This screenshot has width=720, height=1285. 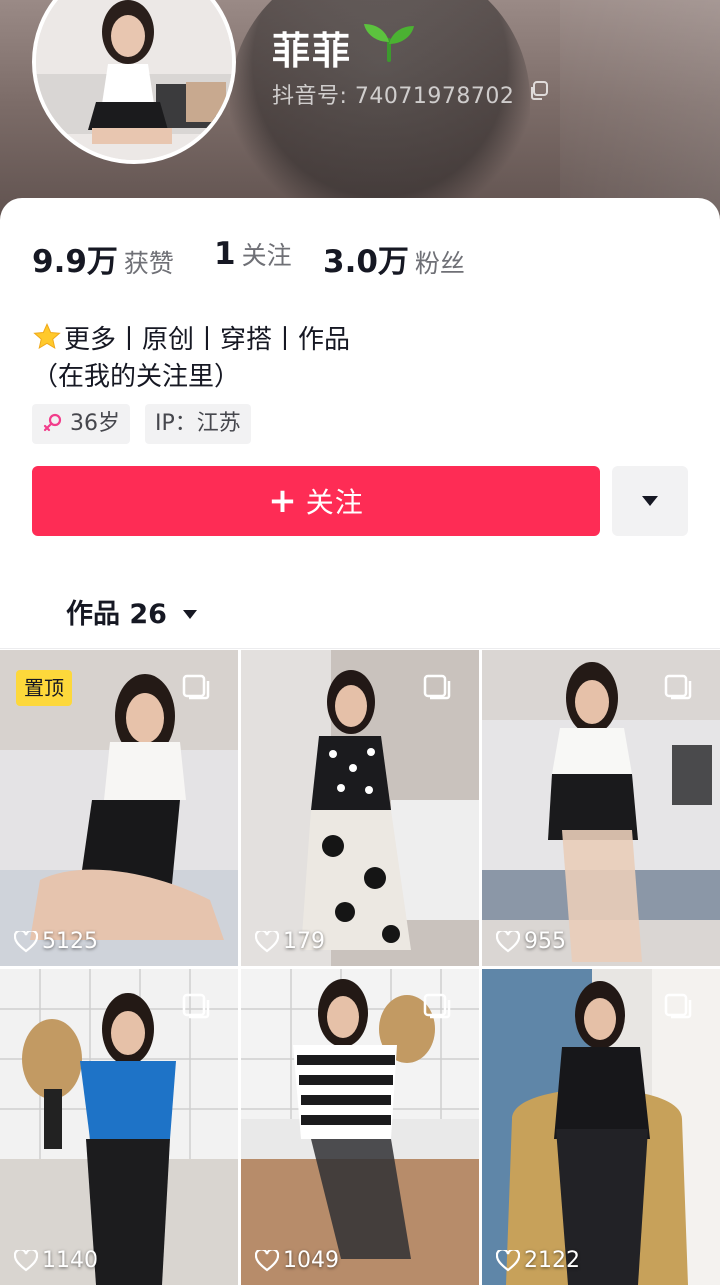 I want to click on video-likes: 5125, so click(x=56, y=941).